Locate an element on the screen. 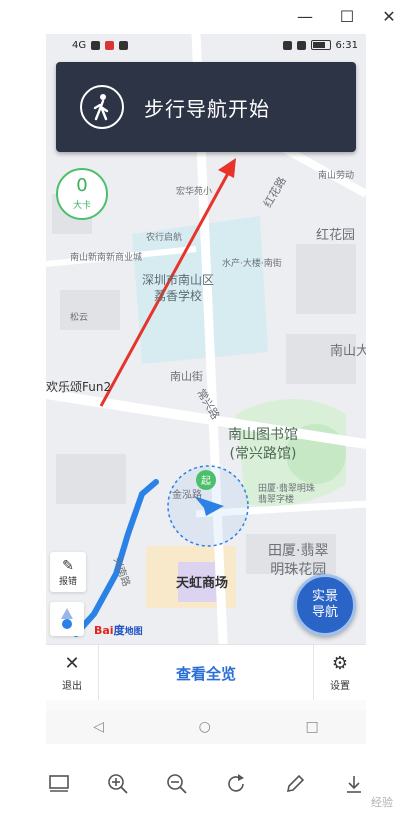  signal-label: 4G is located at coordinates (79, 45).